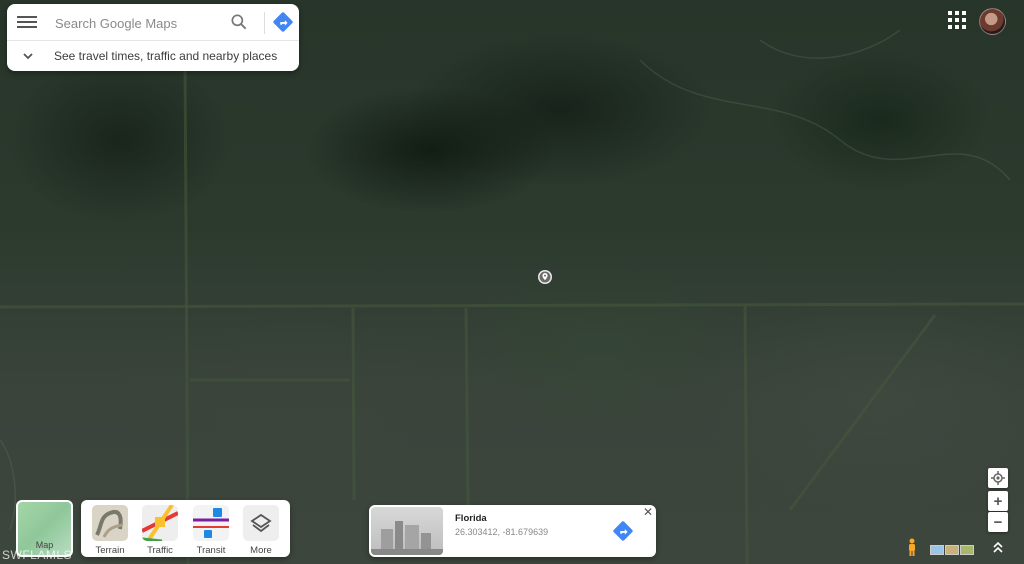 Image resolution: width=1024 pixels, height=564 pixels. I want to click on divider, so click(264, 23).